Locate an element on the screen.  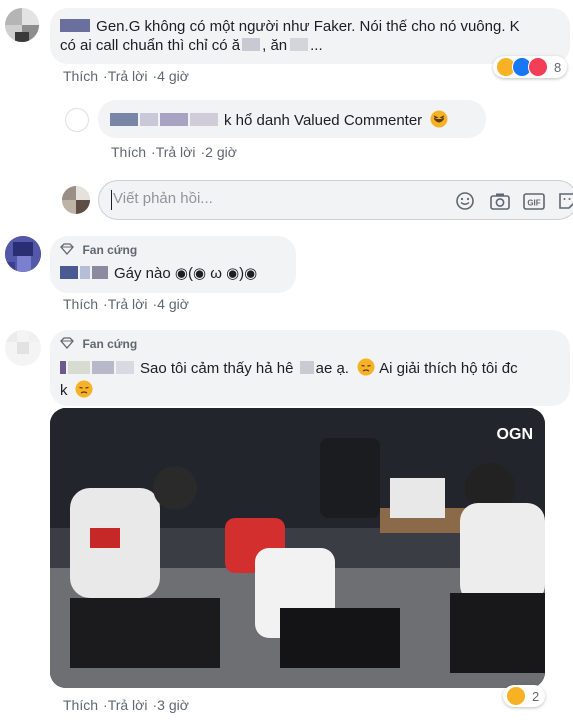
comment1-actions: Thích ·Trả lời ·4 giờ is located at coordinates (126, 76).